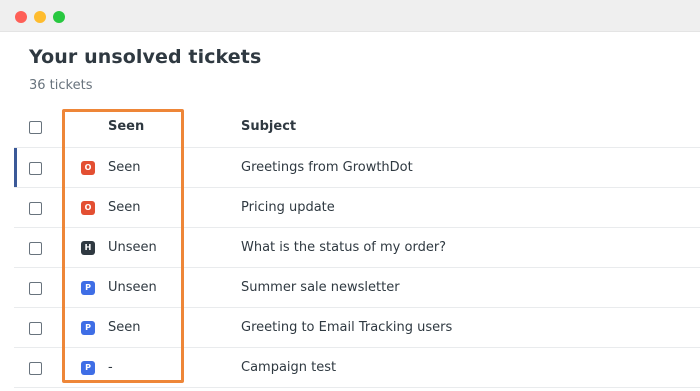 The height and width of the screenshot is (391, 700). I want to click on table-row: O Seen Pricing update, so click(357, 208).